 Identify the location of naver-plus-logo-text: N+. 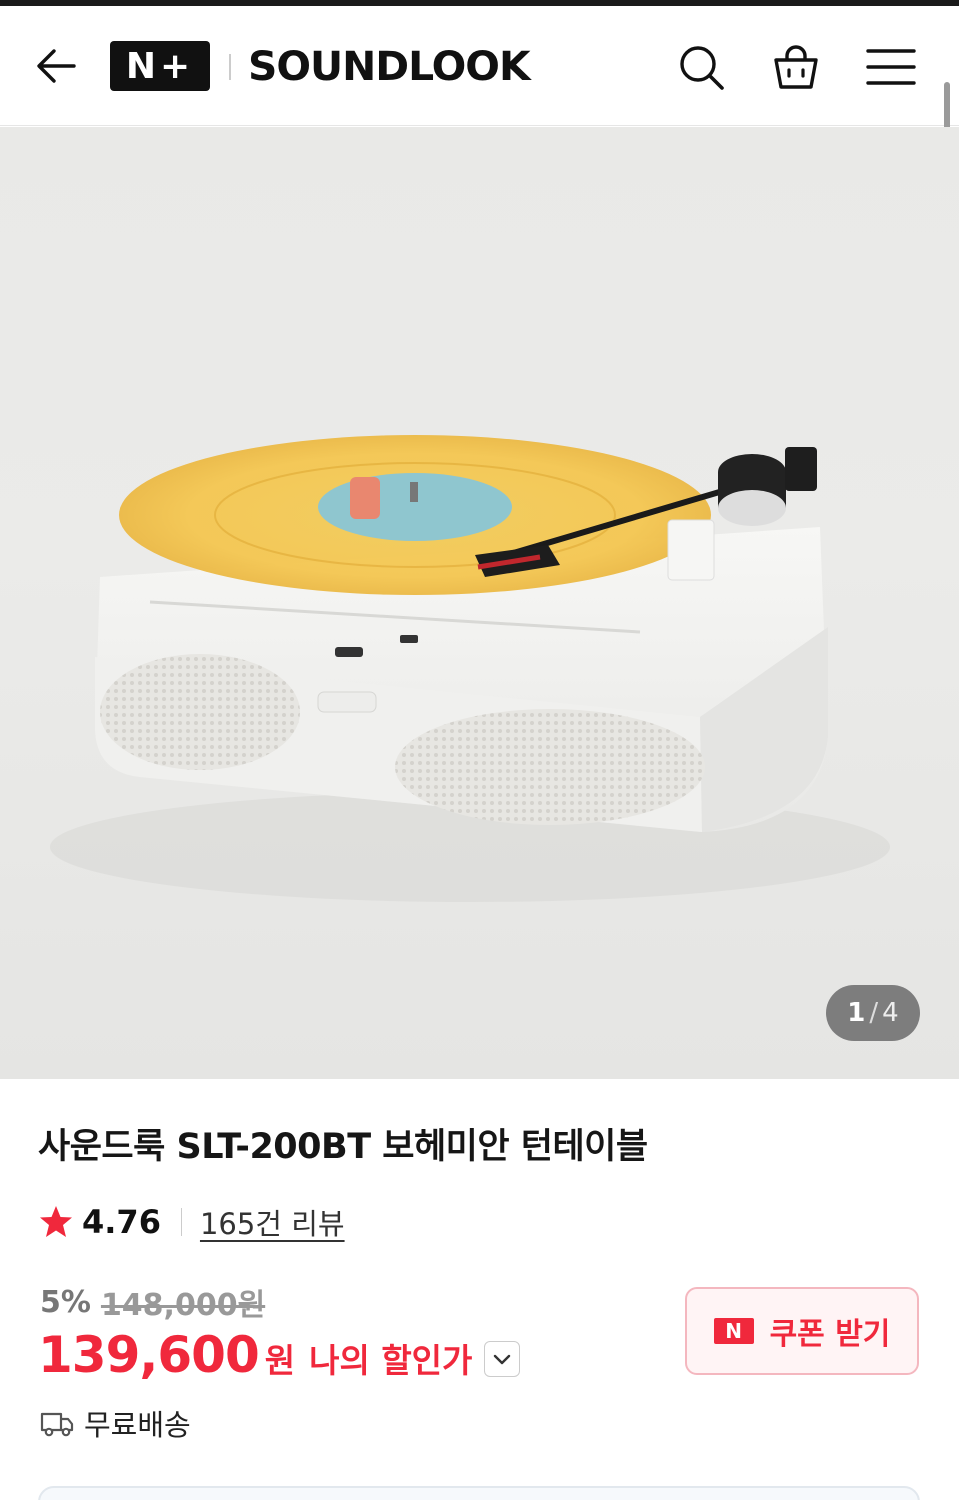
(160, 66).